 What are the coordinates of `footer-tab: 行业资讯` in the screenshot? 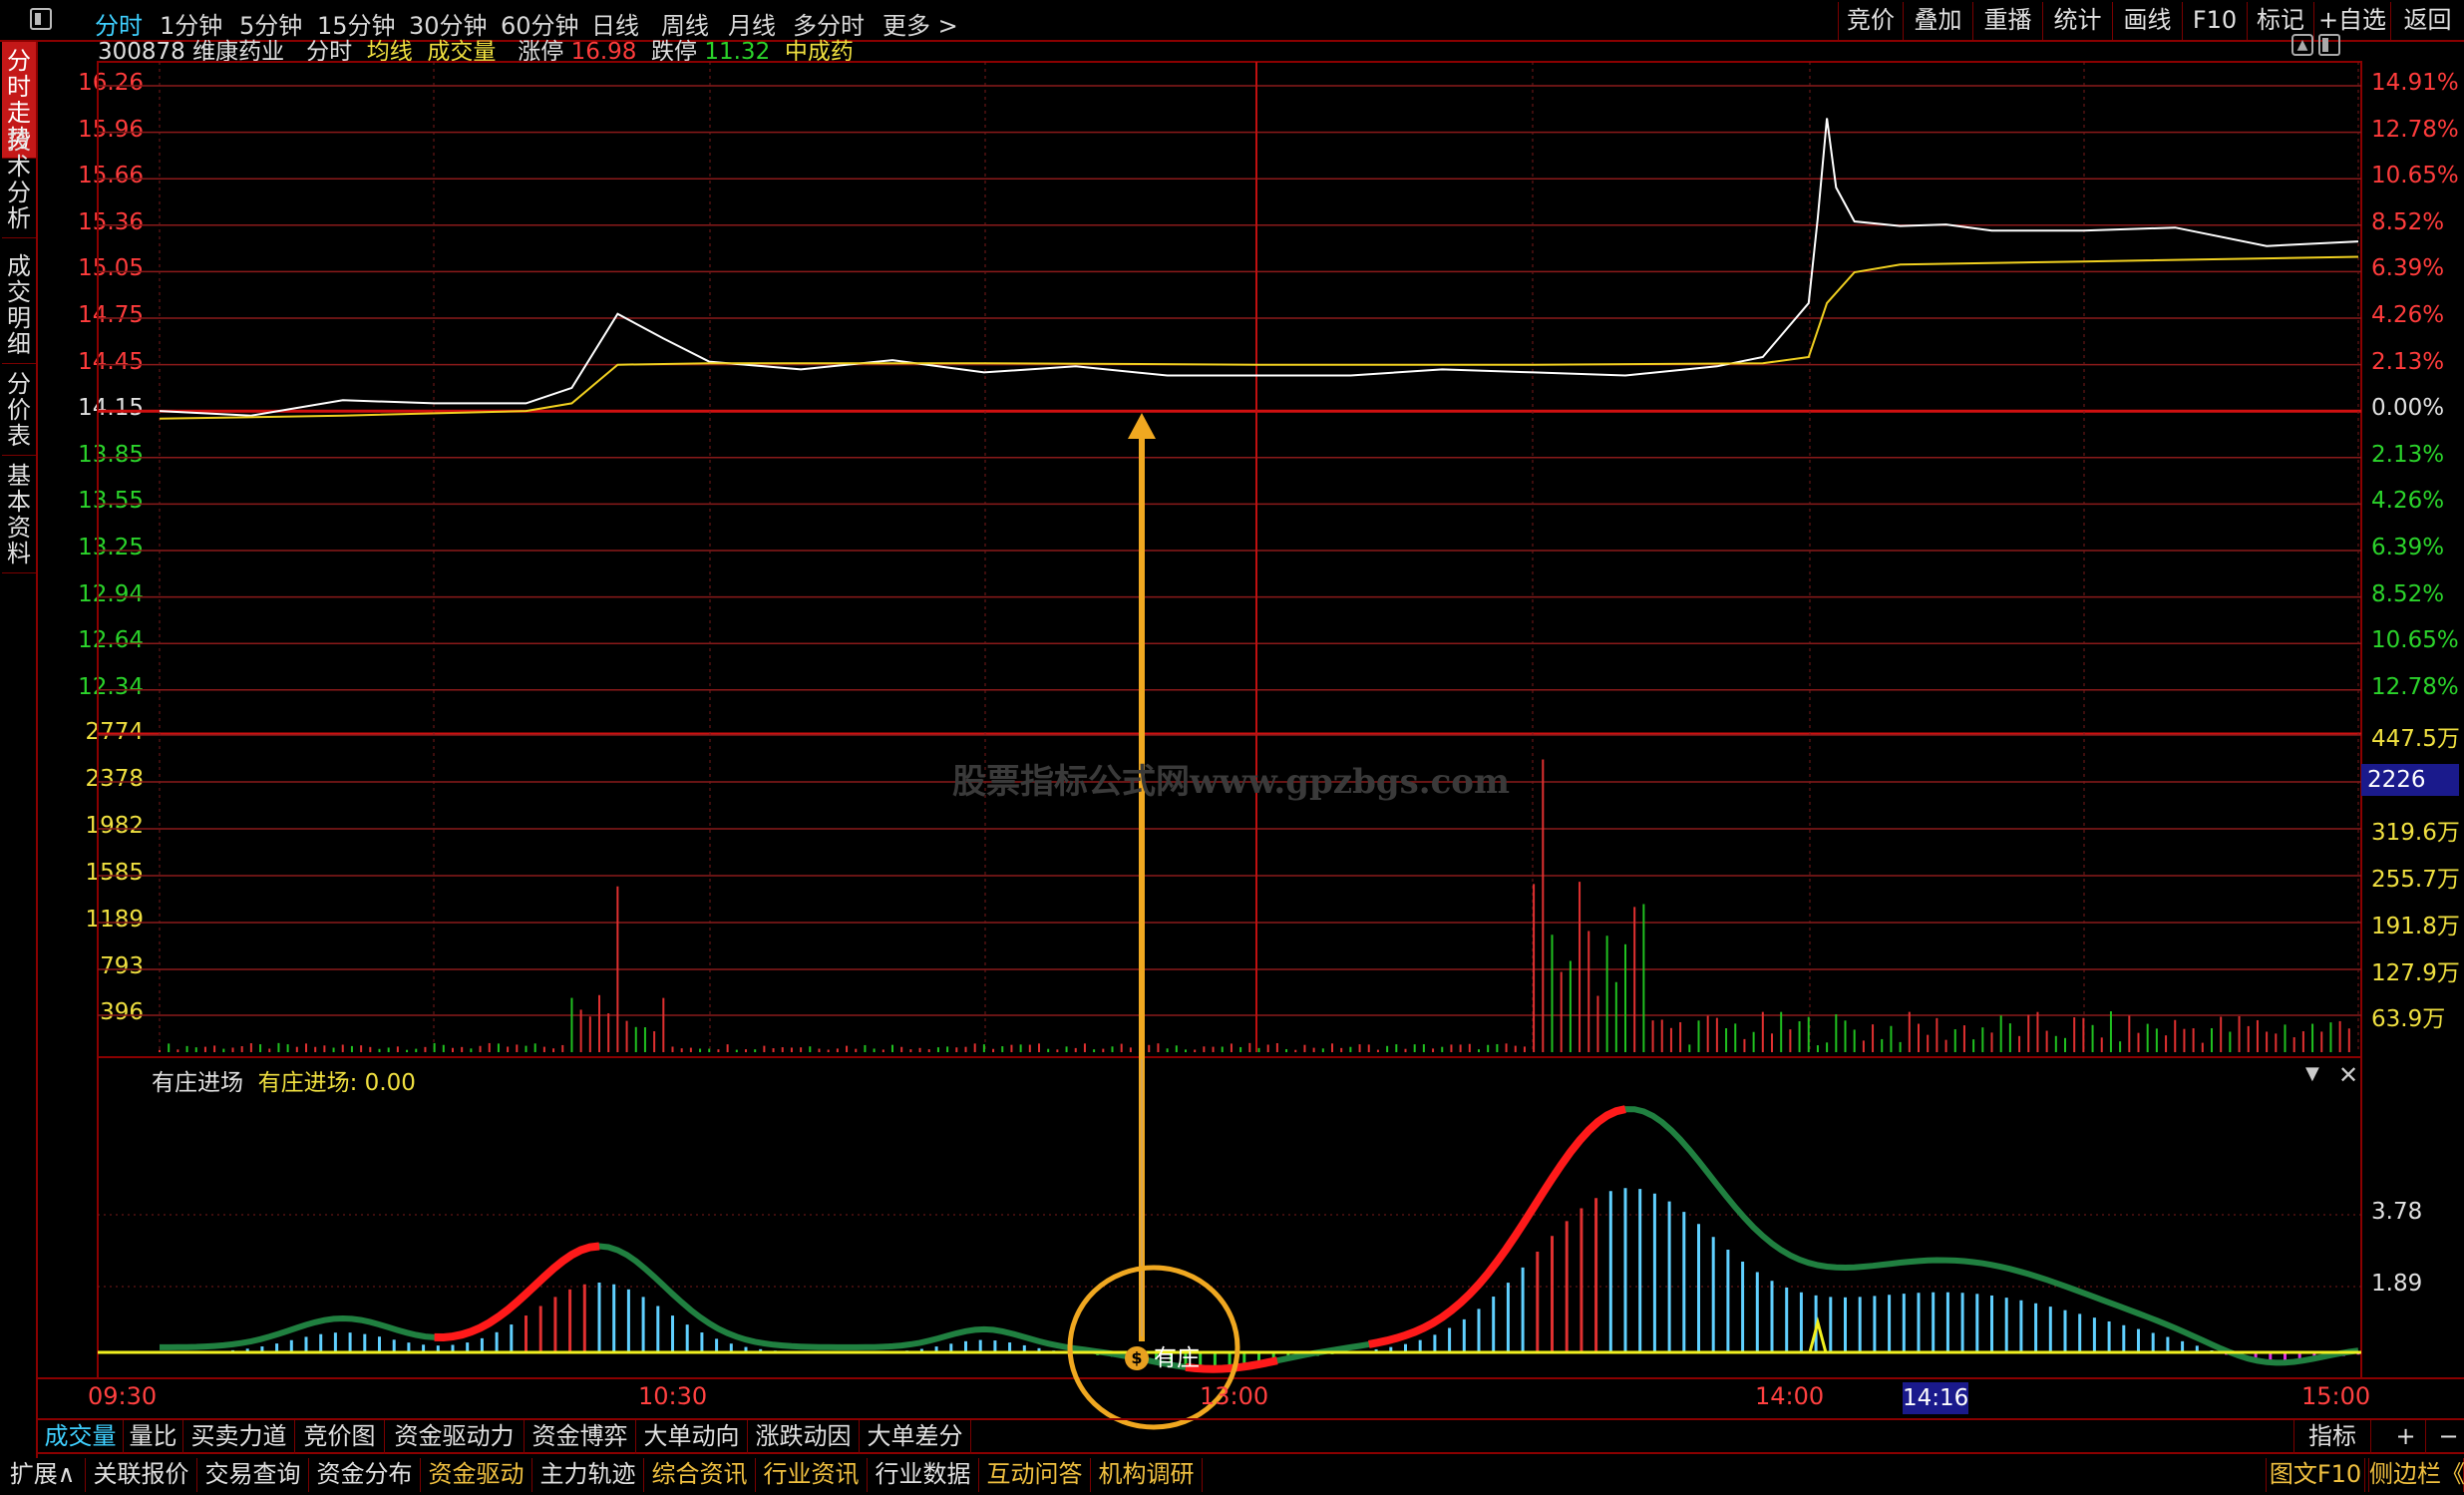 It's located at (812, 1475).